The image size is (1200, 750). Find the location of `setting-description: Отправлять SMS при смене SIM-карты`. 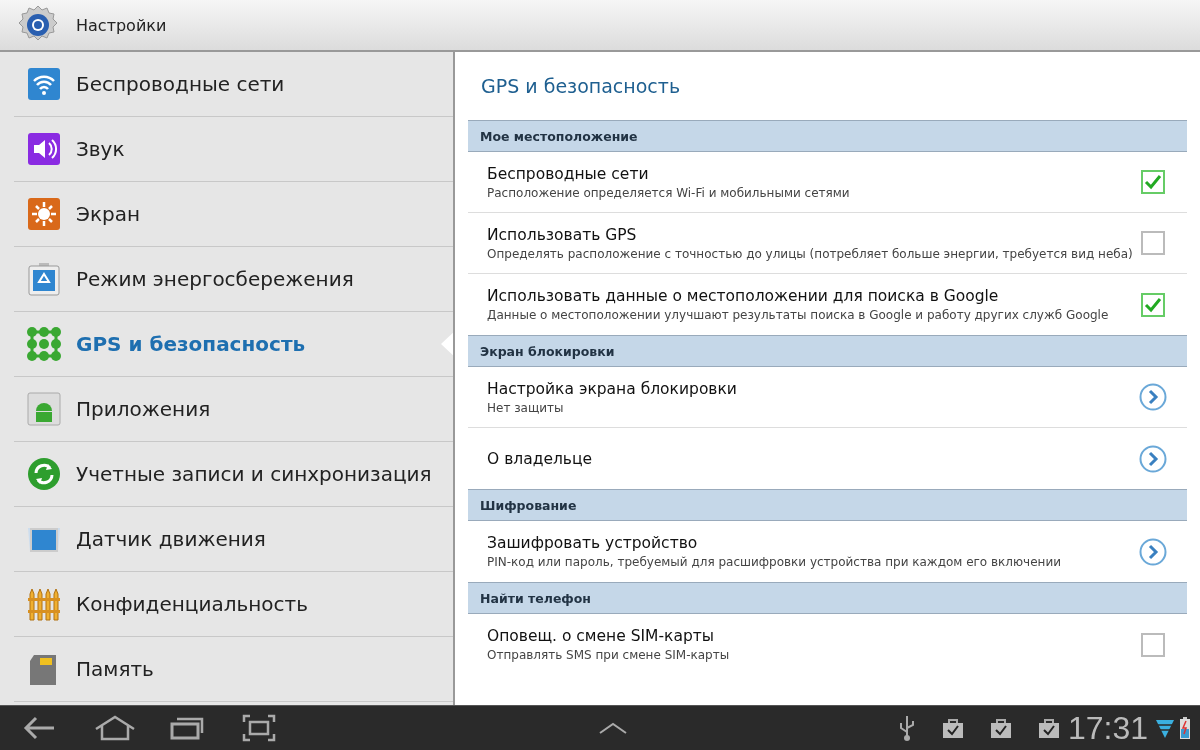

setting-description: Отправлять SMS при смене SIM-карты is located at coordinates (609, 655).